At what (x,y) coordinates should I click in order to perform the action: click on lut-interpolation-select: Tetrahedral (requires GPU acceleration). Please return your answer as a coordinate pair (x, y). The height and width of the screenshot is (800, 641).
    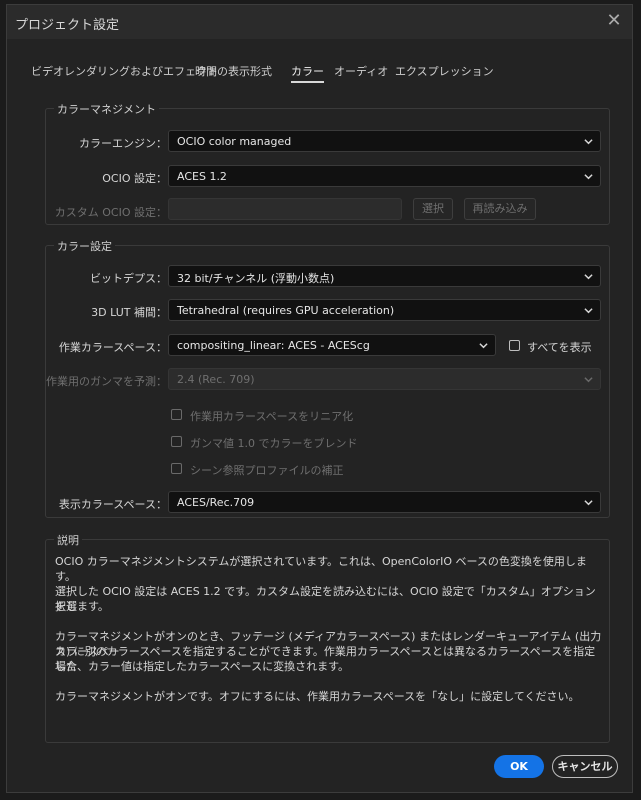
    Looking at the image, I should click on (384, 310).